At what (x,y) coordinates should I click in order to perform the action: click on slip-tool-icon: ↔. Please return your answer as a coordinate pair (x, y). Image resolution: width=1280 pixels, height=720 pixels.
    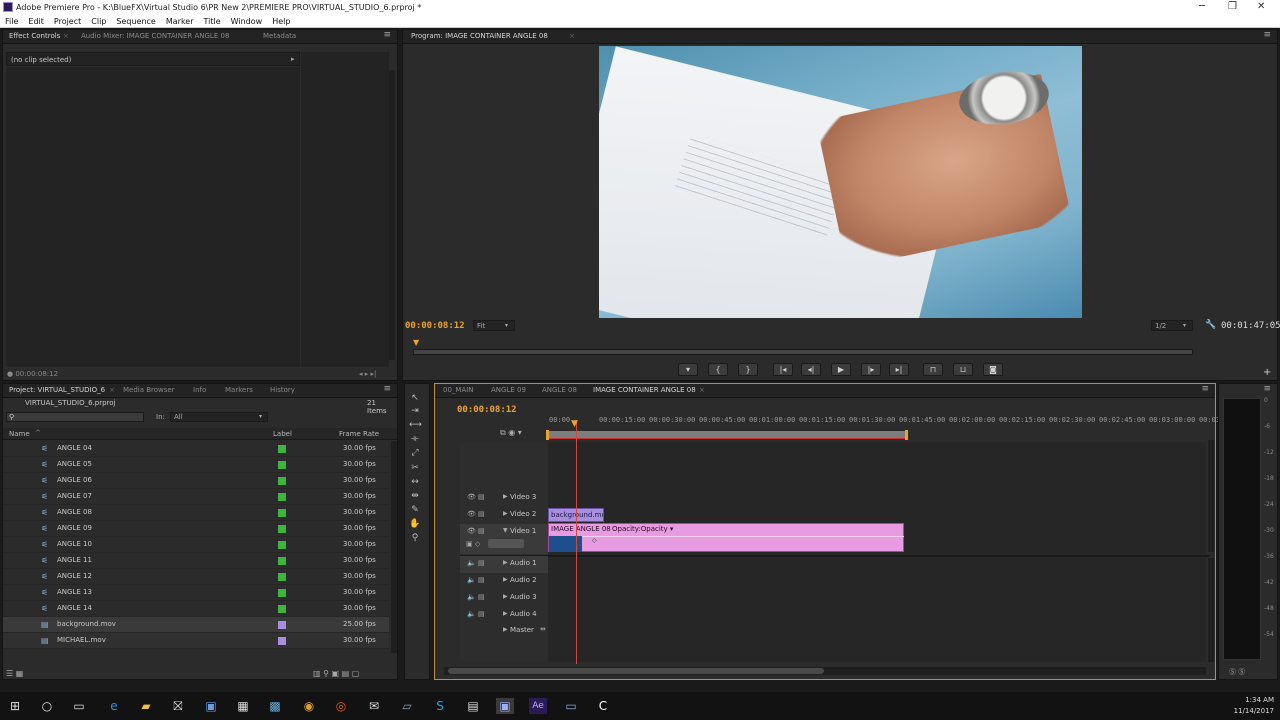
    Looking at the image, I should click on (415, 483).